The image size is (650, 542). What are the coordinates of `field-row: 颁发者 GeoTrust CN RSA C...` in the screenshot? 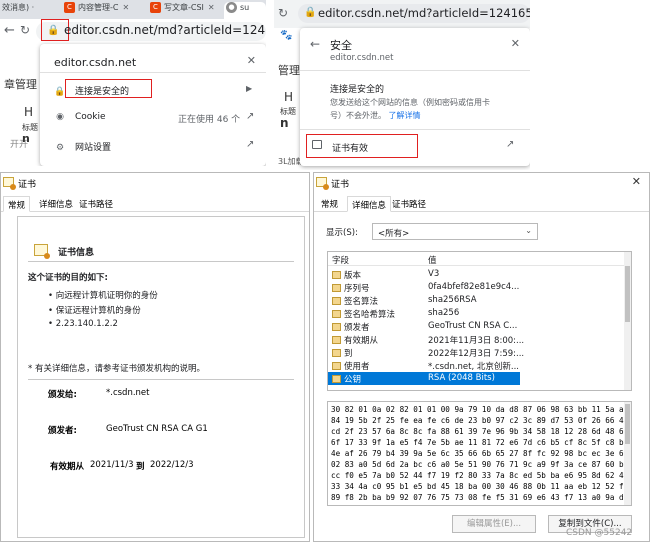 It's located at (478, 326).